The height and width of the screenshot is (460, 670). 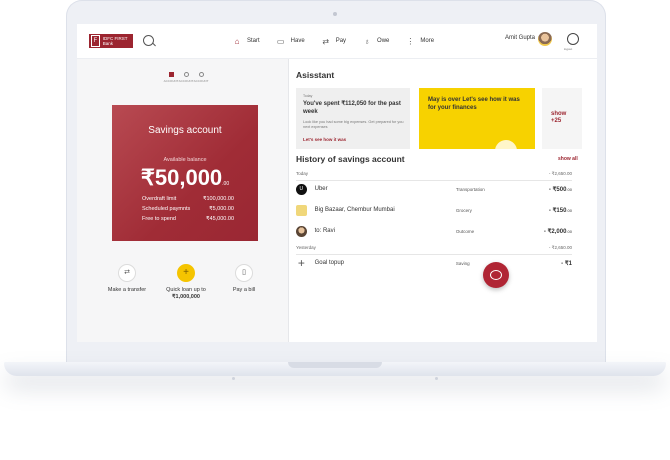 I want to click on show-all-link: show all, so click(x=568, y=159).